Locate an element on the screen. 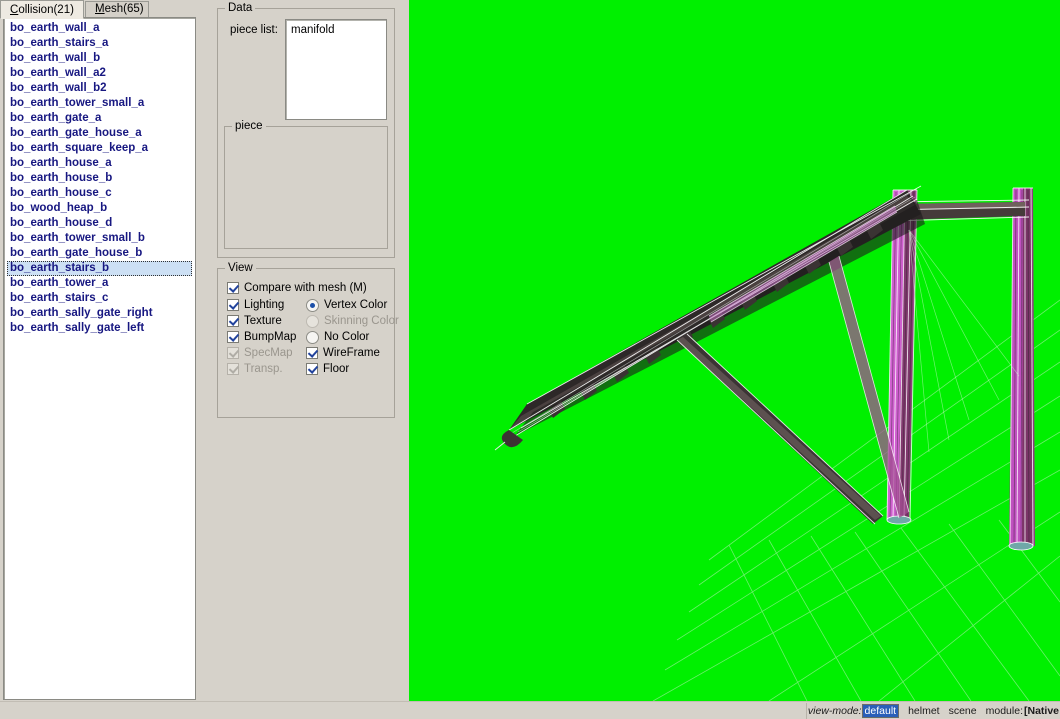 This screenshot has height=719, width=1060. radio-no-color-label: No Color is located at coordinates (347, 337).